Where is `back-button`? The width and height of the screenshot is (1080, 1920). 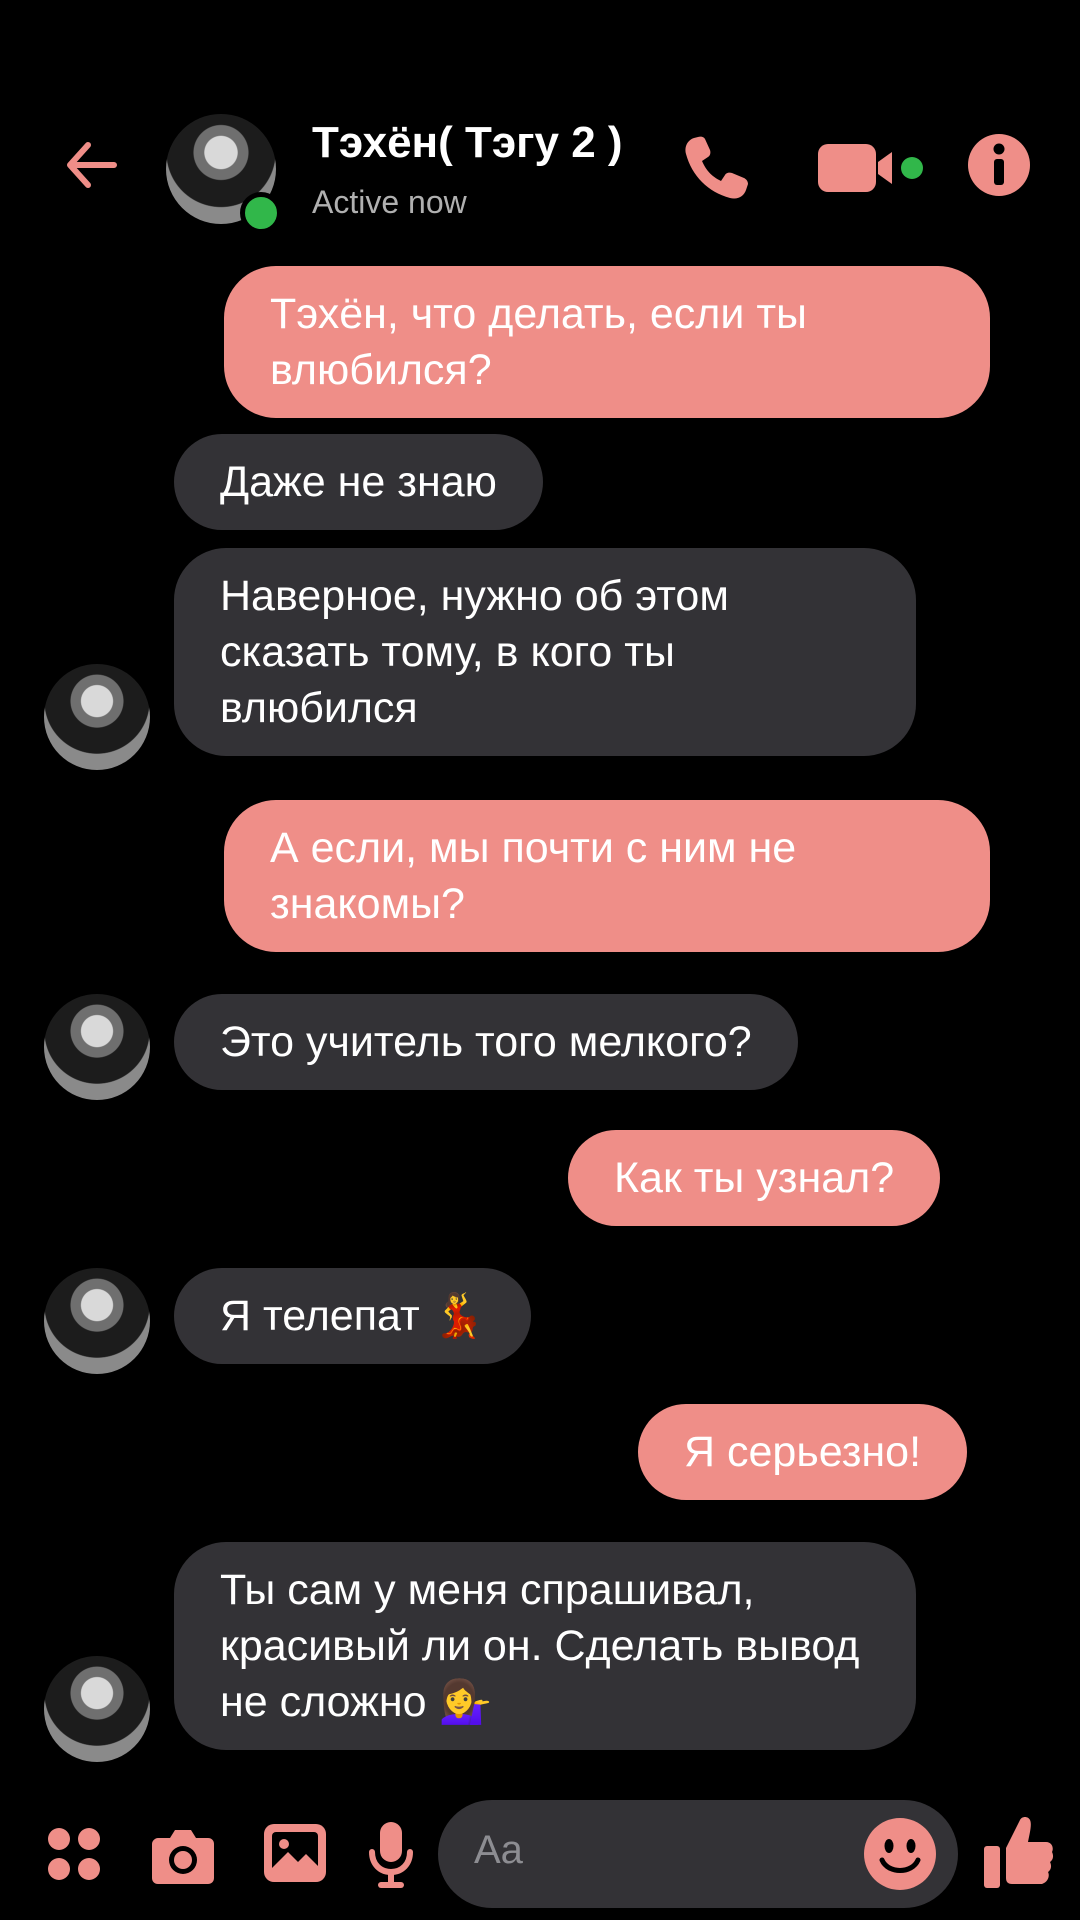 back-button is located at coordinates (93, 165).